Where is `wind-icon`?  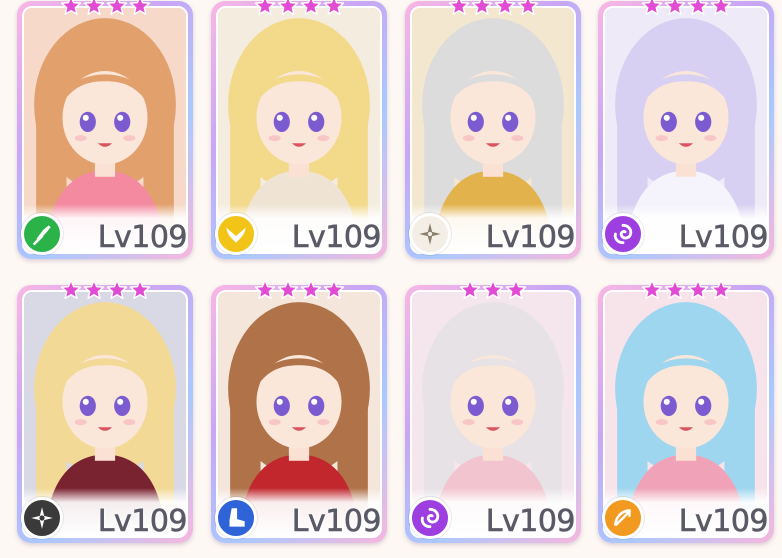 wind-icon is located at coordinates (42, 234).